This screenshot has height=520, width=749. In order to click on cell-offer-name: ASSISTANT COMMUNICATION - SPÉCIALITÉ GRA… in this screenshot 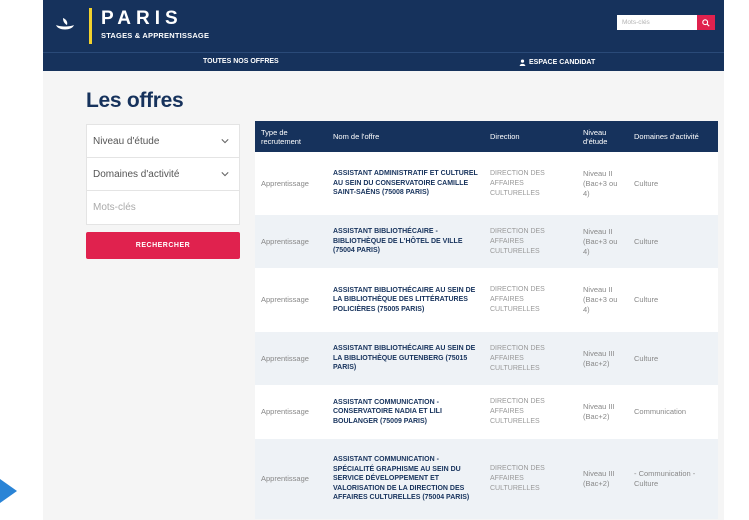, I will do `click(405, 479)`.